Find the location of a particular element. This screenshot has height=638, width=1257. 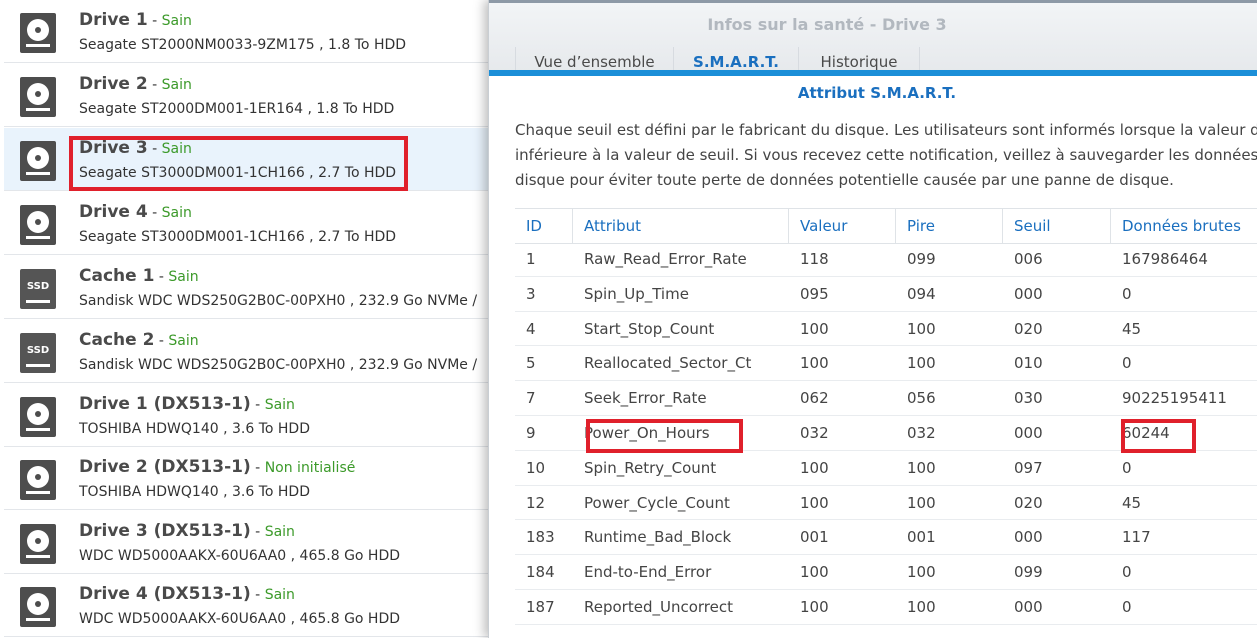

cell-attribute: Raw_Read_Error_Rate is located at coordinates (665, 259).